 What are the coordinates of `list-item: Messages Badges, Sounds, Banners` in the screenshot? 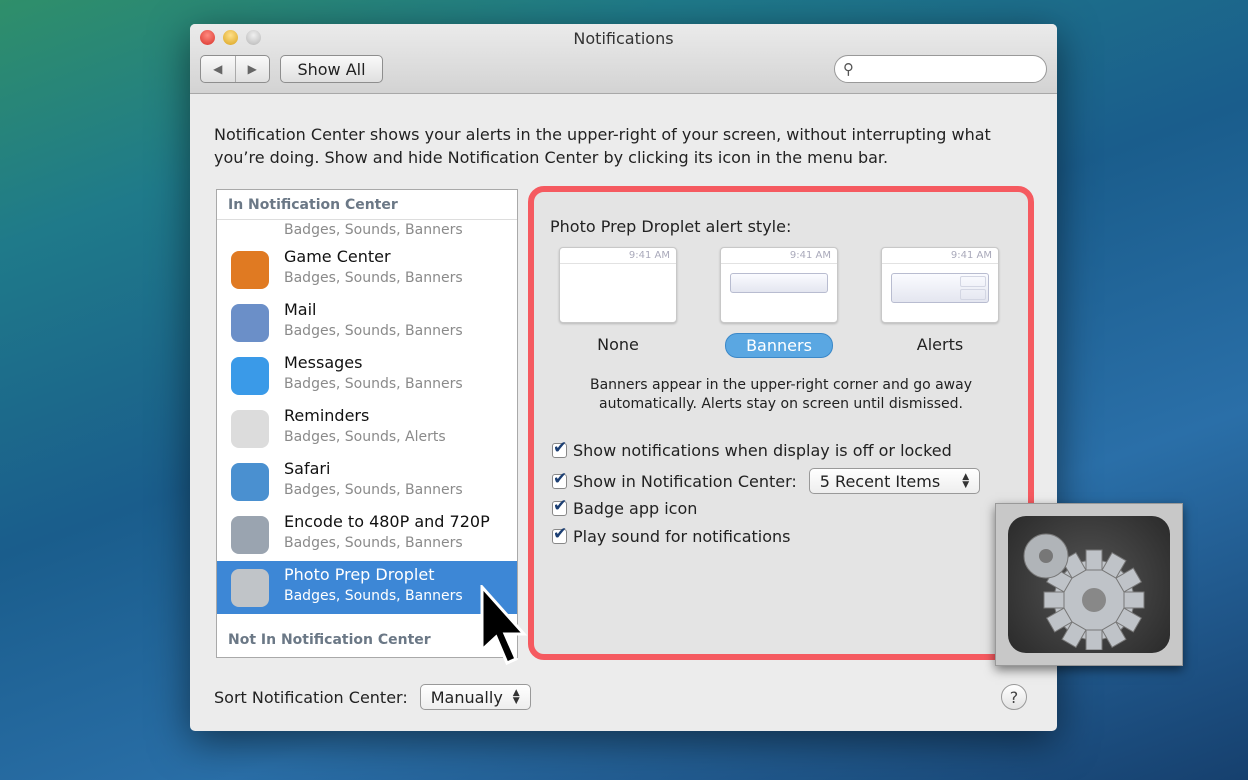 It's located at (367, 375).